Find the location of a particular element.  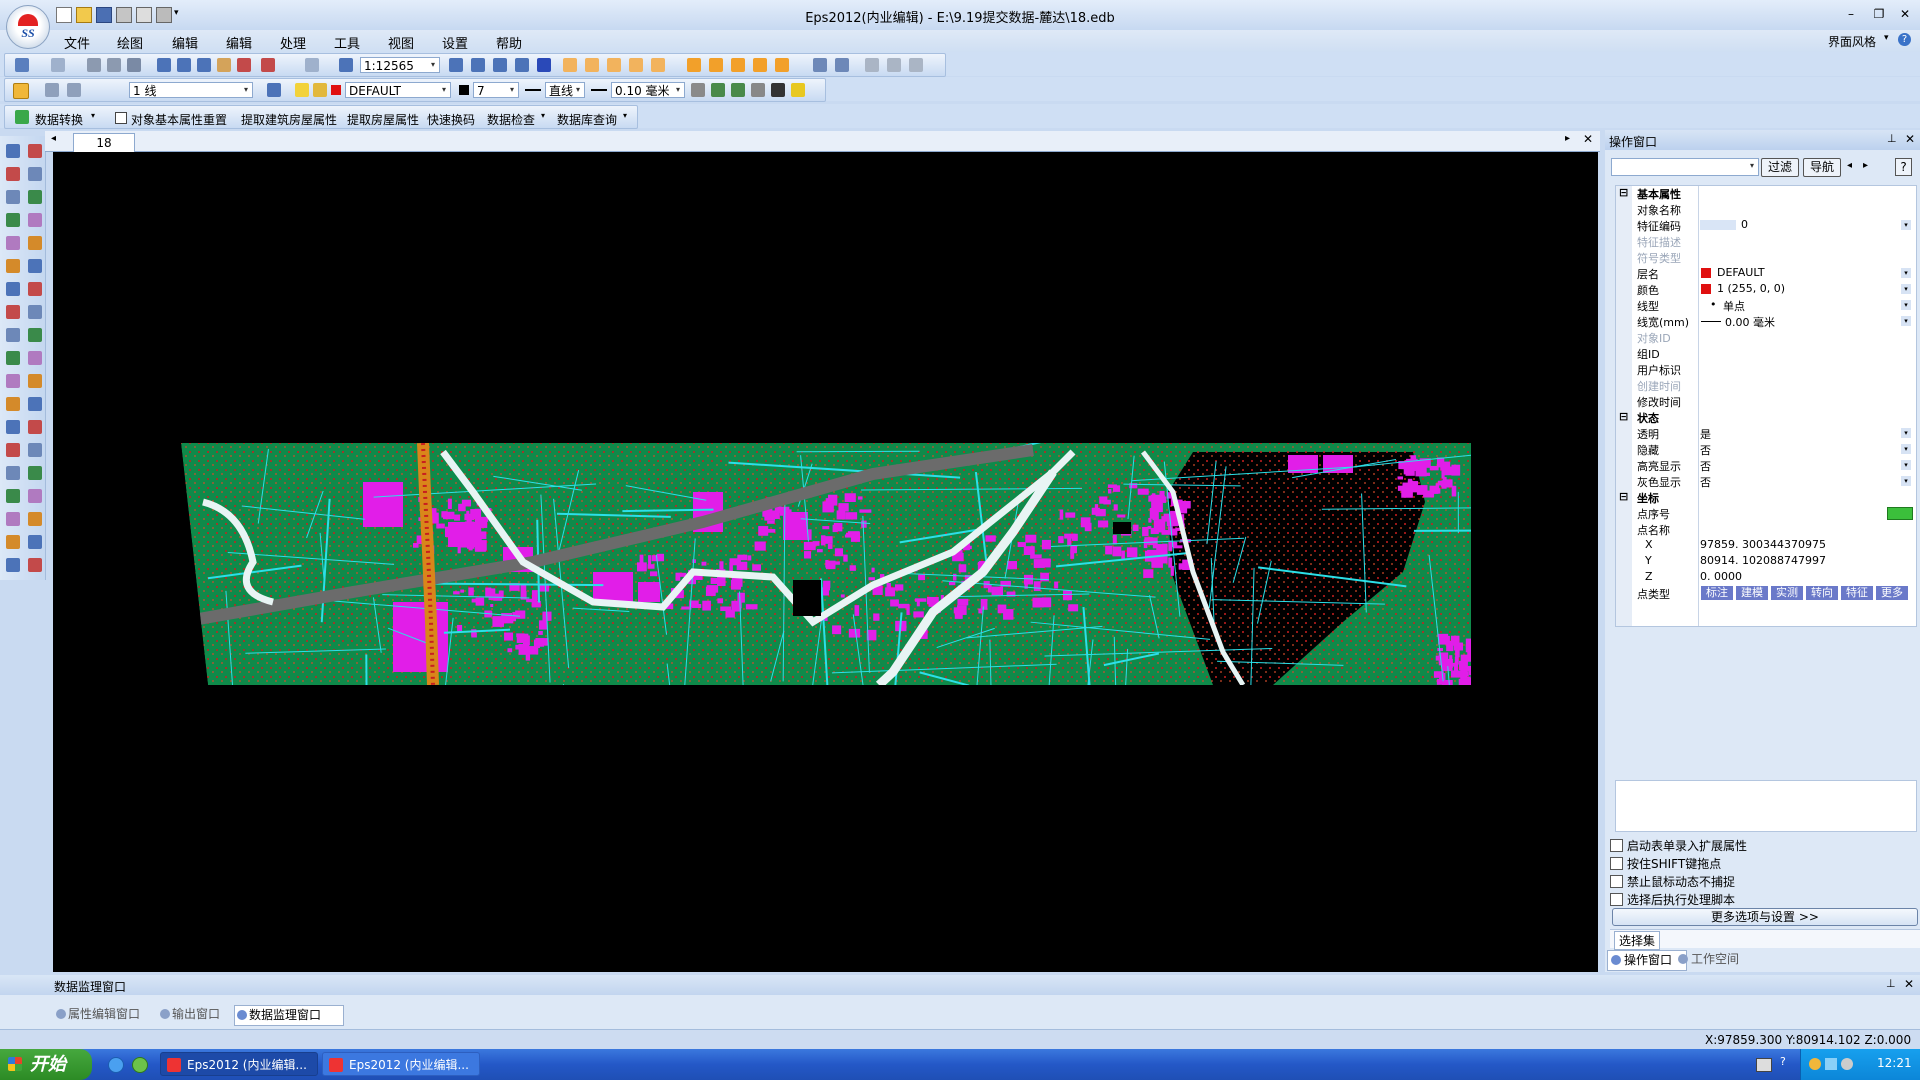

database-query-dropdown-icon: ▾ is located at coordinates (625, 115).